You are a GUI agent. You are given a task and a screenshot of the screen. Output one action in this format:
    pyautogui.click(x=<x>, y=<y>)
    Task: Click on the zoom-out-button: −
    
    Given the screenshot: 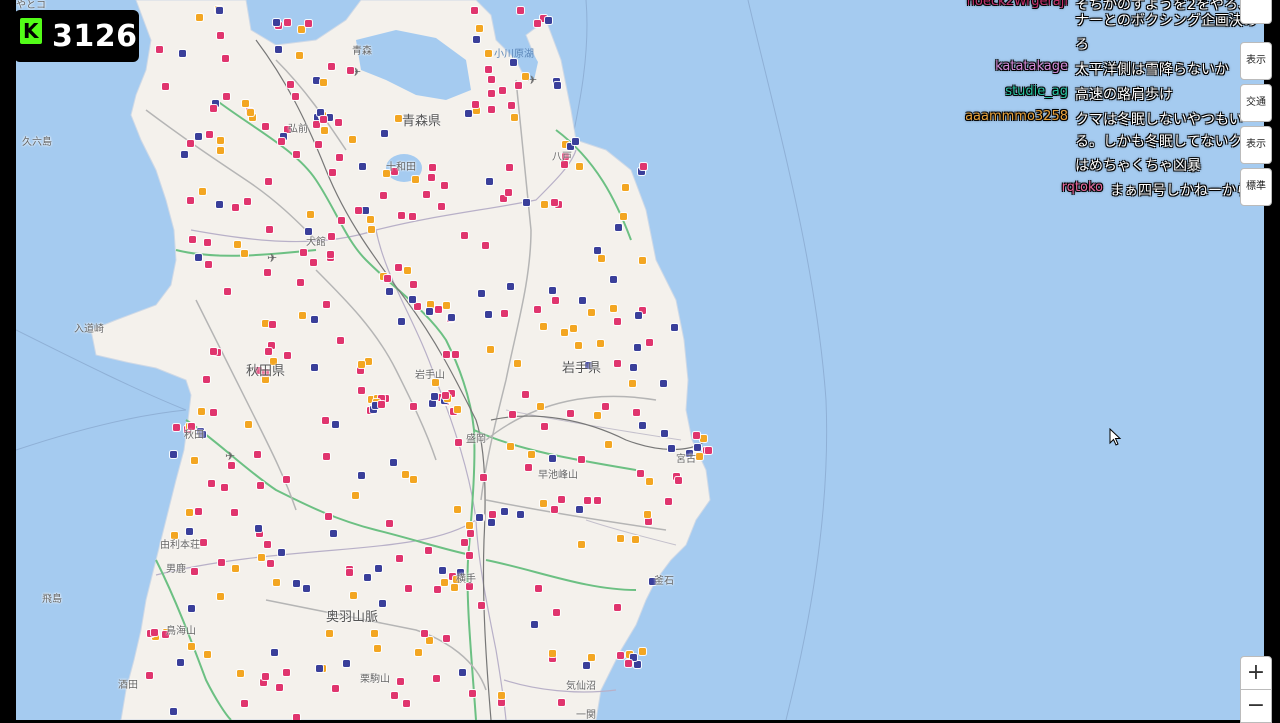 What is the action you would take?
    pyautogui.click(x=1256, y=706)
    